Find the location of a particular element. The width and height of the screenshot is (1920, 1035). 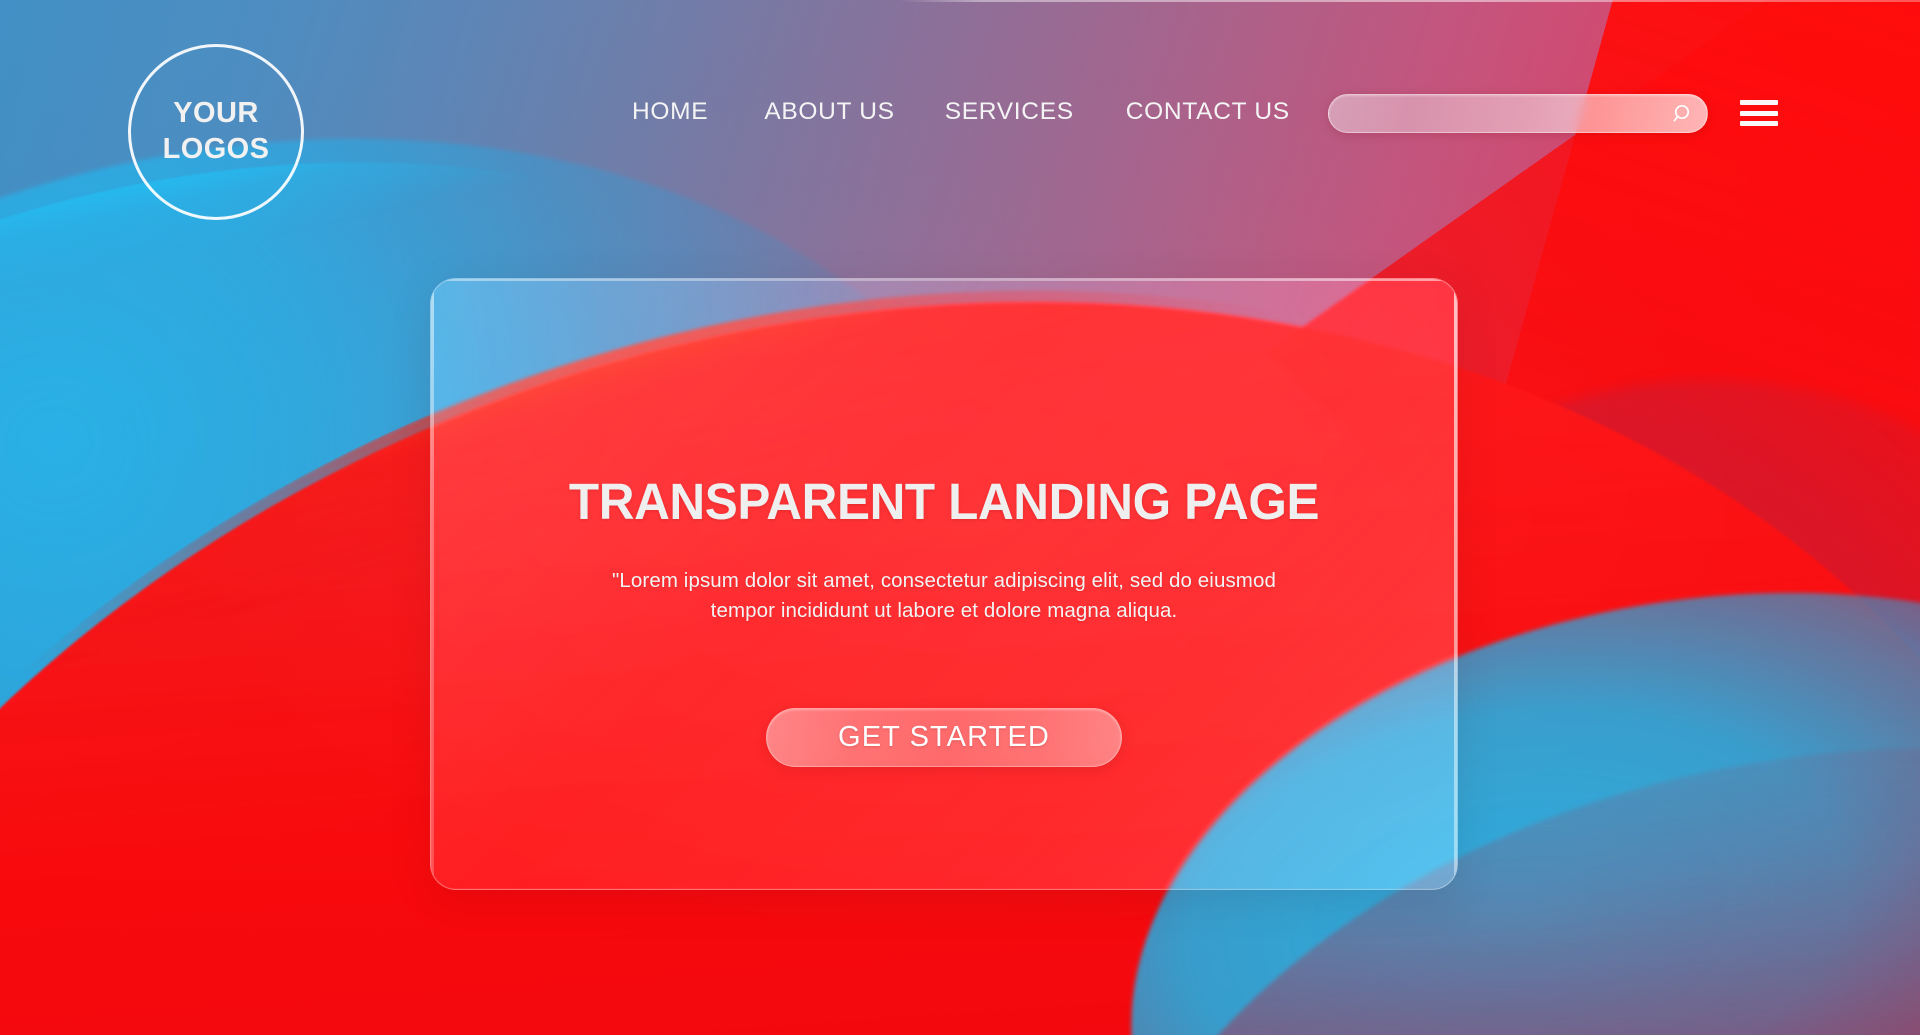

search-bar is located at coordinates (1518, 113).